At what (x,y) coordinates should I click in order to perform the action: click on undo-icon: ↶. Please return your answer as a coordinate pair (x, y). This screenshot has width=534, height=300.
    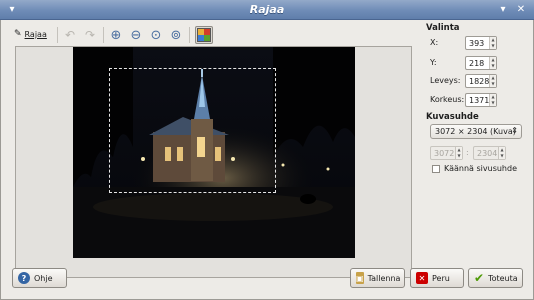
    Looking at the image, I should click on (70, 35).